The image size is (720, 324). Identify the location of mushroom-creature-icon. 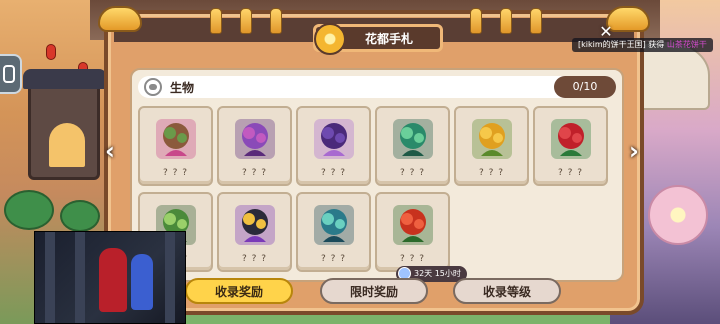
(175, 139).